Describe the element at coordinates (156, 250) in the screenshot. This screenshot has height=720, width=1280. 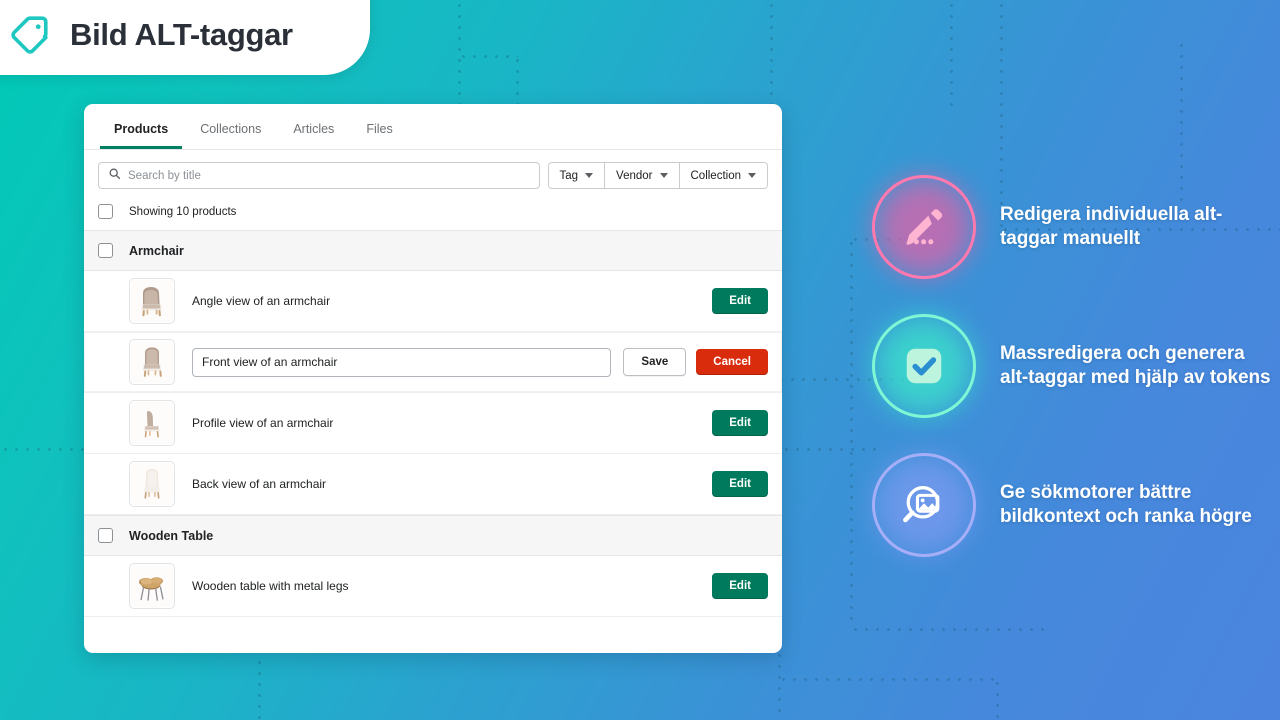
I see `group-title: Armchair` at that location.